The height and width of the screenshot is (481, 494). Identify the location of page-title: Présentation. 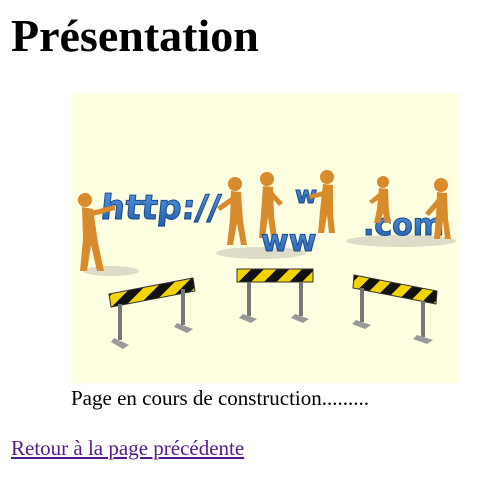
(135, 35).